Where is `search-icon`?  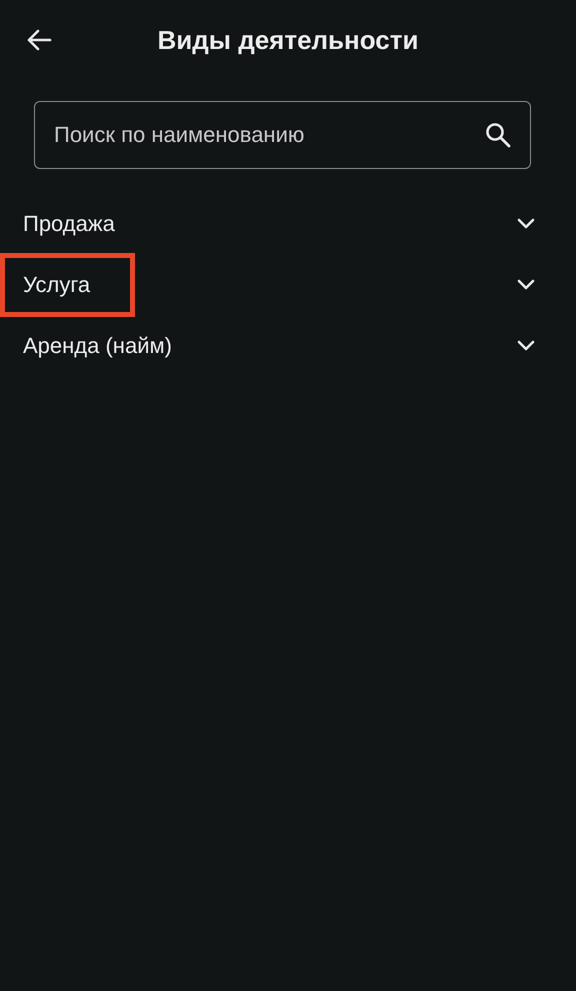
search-icon is located at coordinates (498, 135).